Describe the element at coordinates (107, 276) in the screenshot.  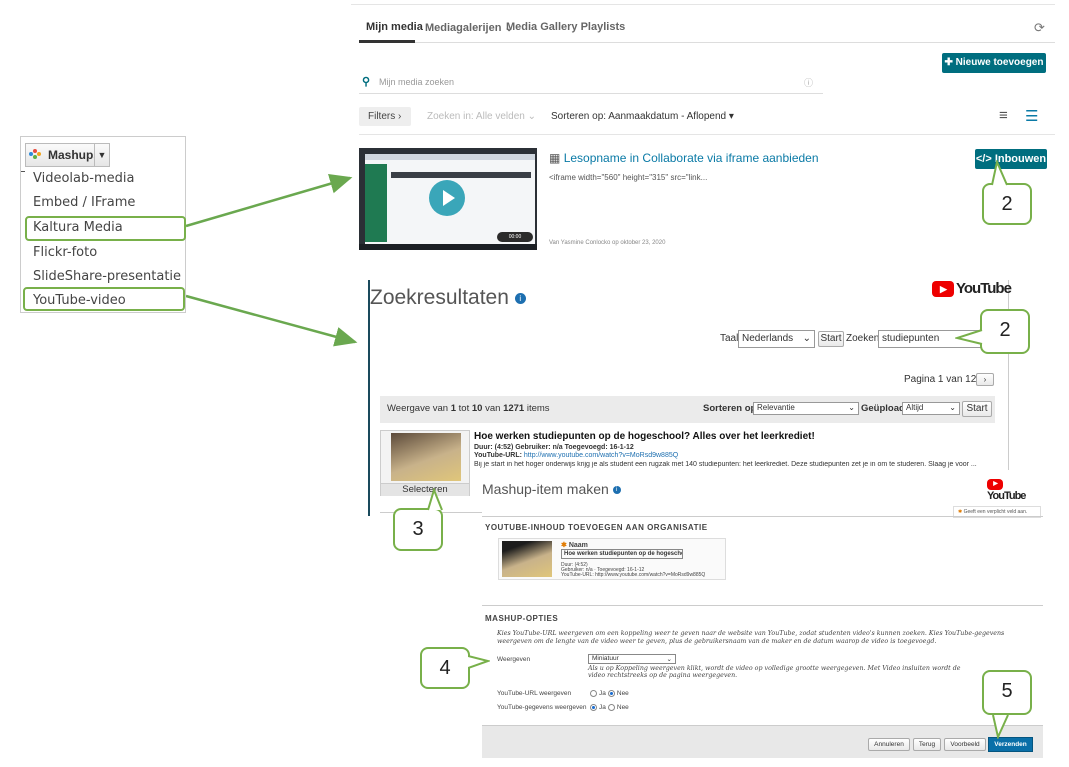
I see `menu-item-slideshare: SlideShare-presentatie` at that location.